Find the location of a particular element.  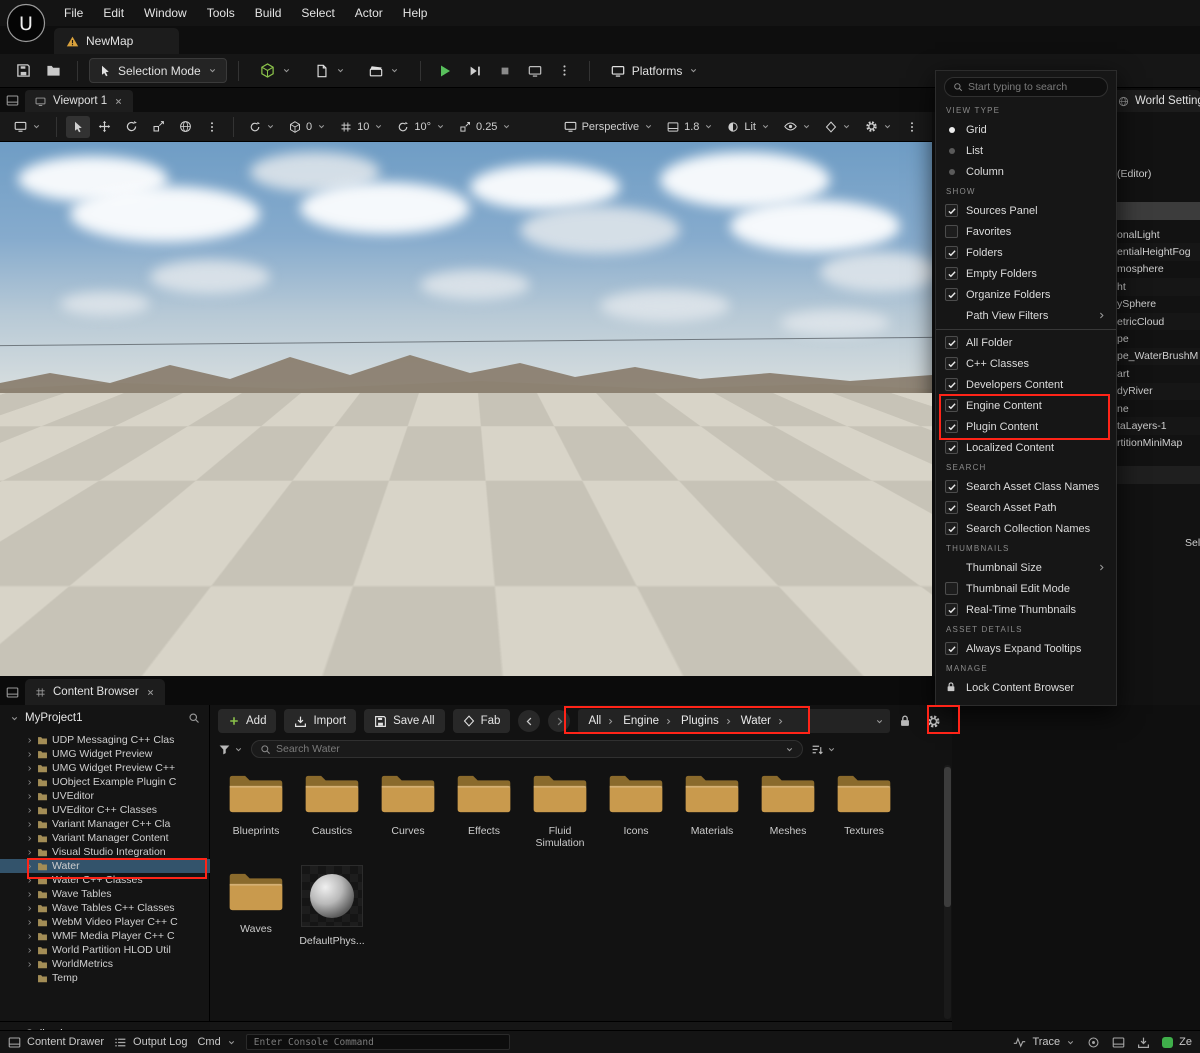

console-command-box is located at coordinates (377, 1042).